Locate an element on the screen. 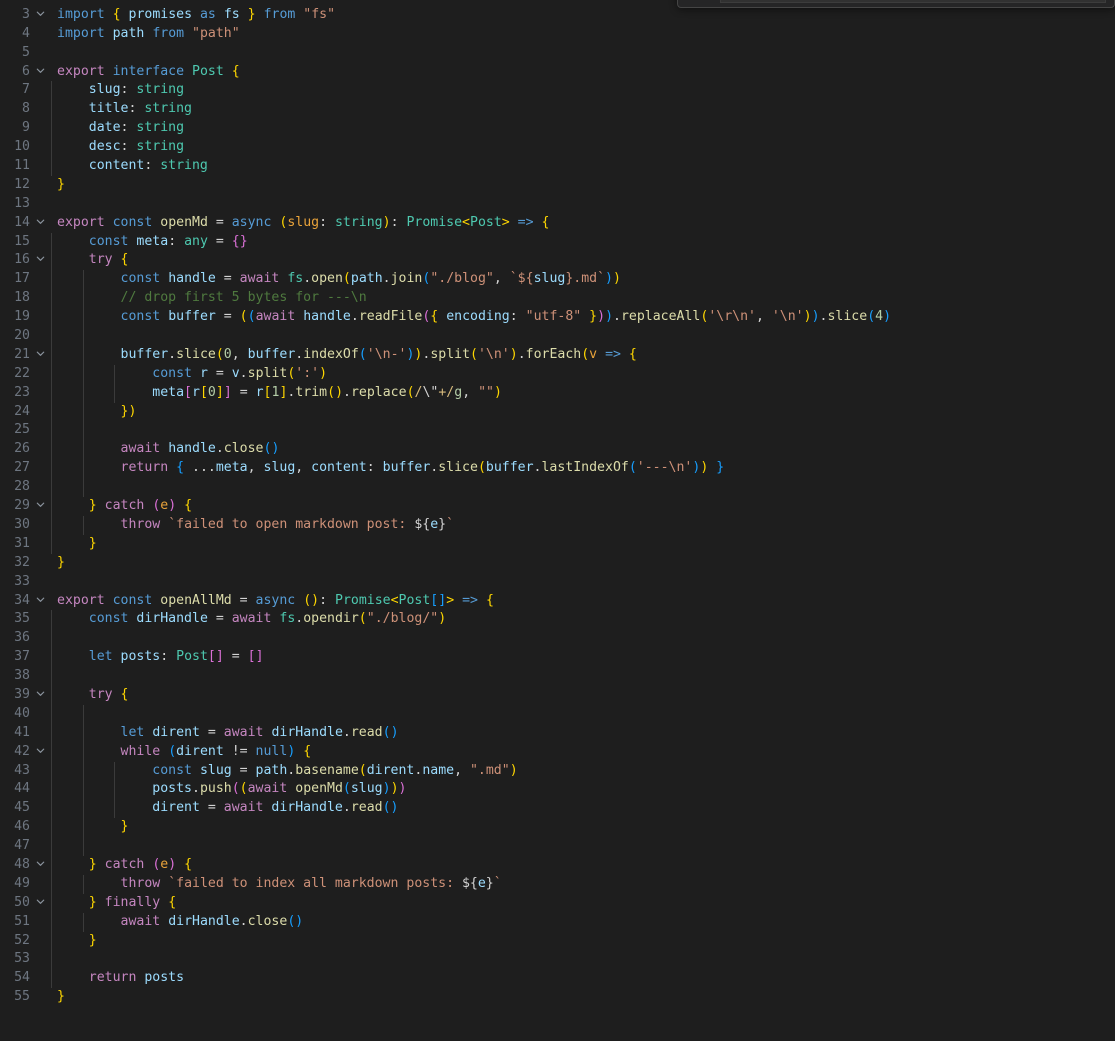  code-line: 38 is located at coordinates (557, 676).